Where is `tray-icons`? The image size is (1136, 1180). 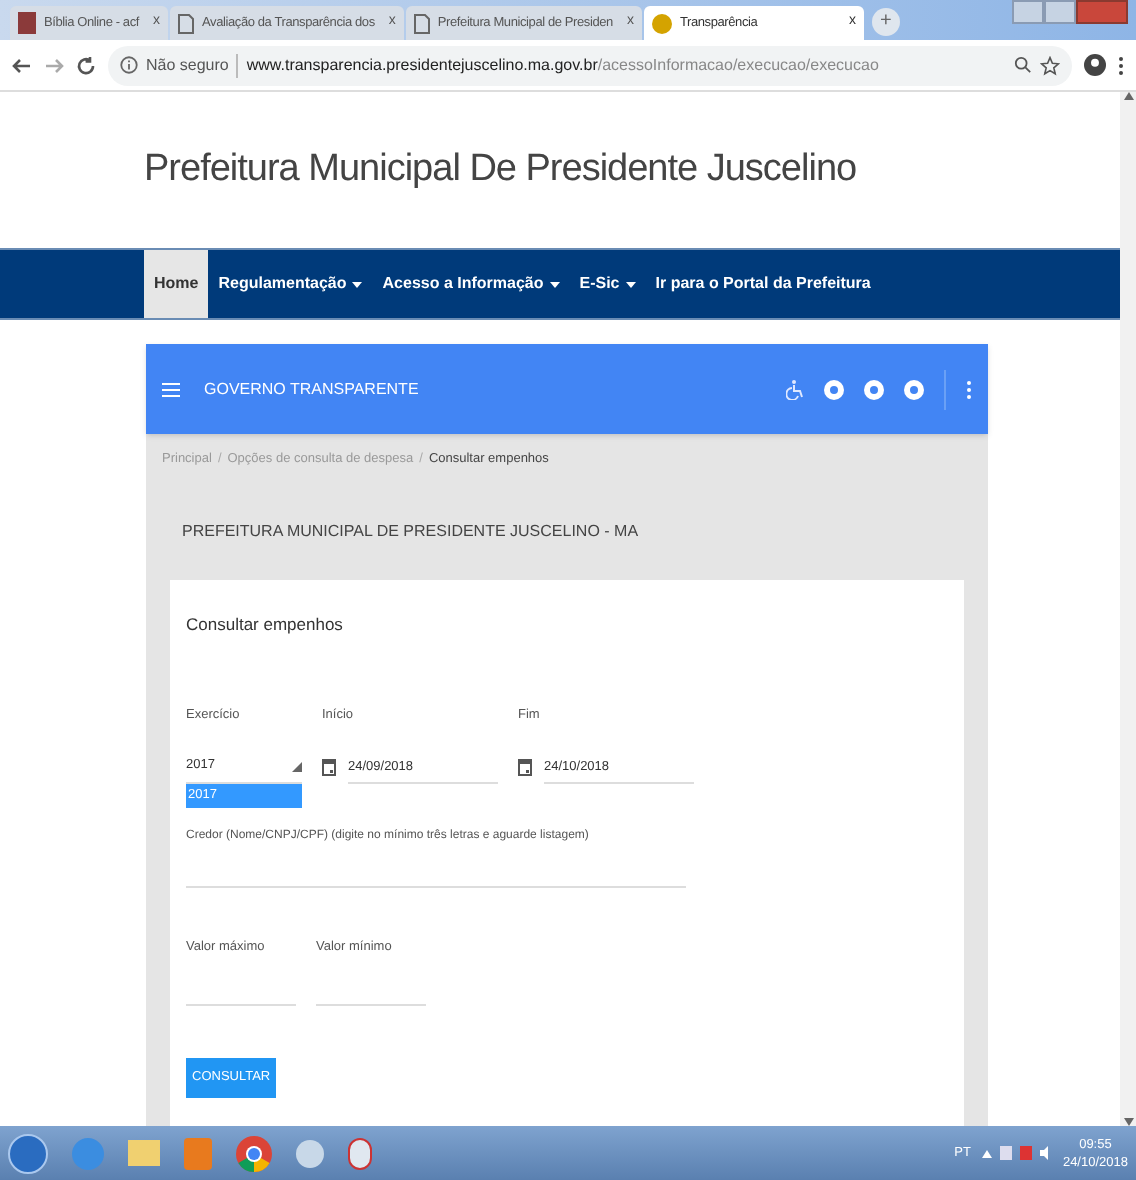 tray-icons is located at coordinates (1016, 1153).